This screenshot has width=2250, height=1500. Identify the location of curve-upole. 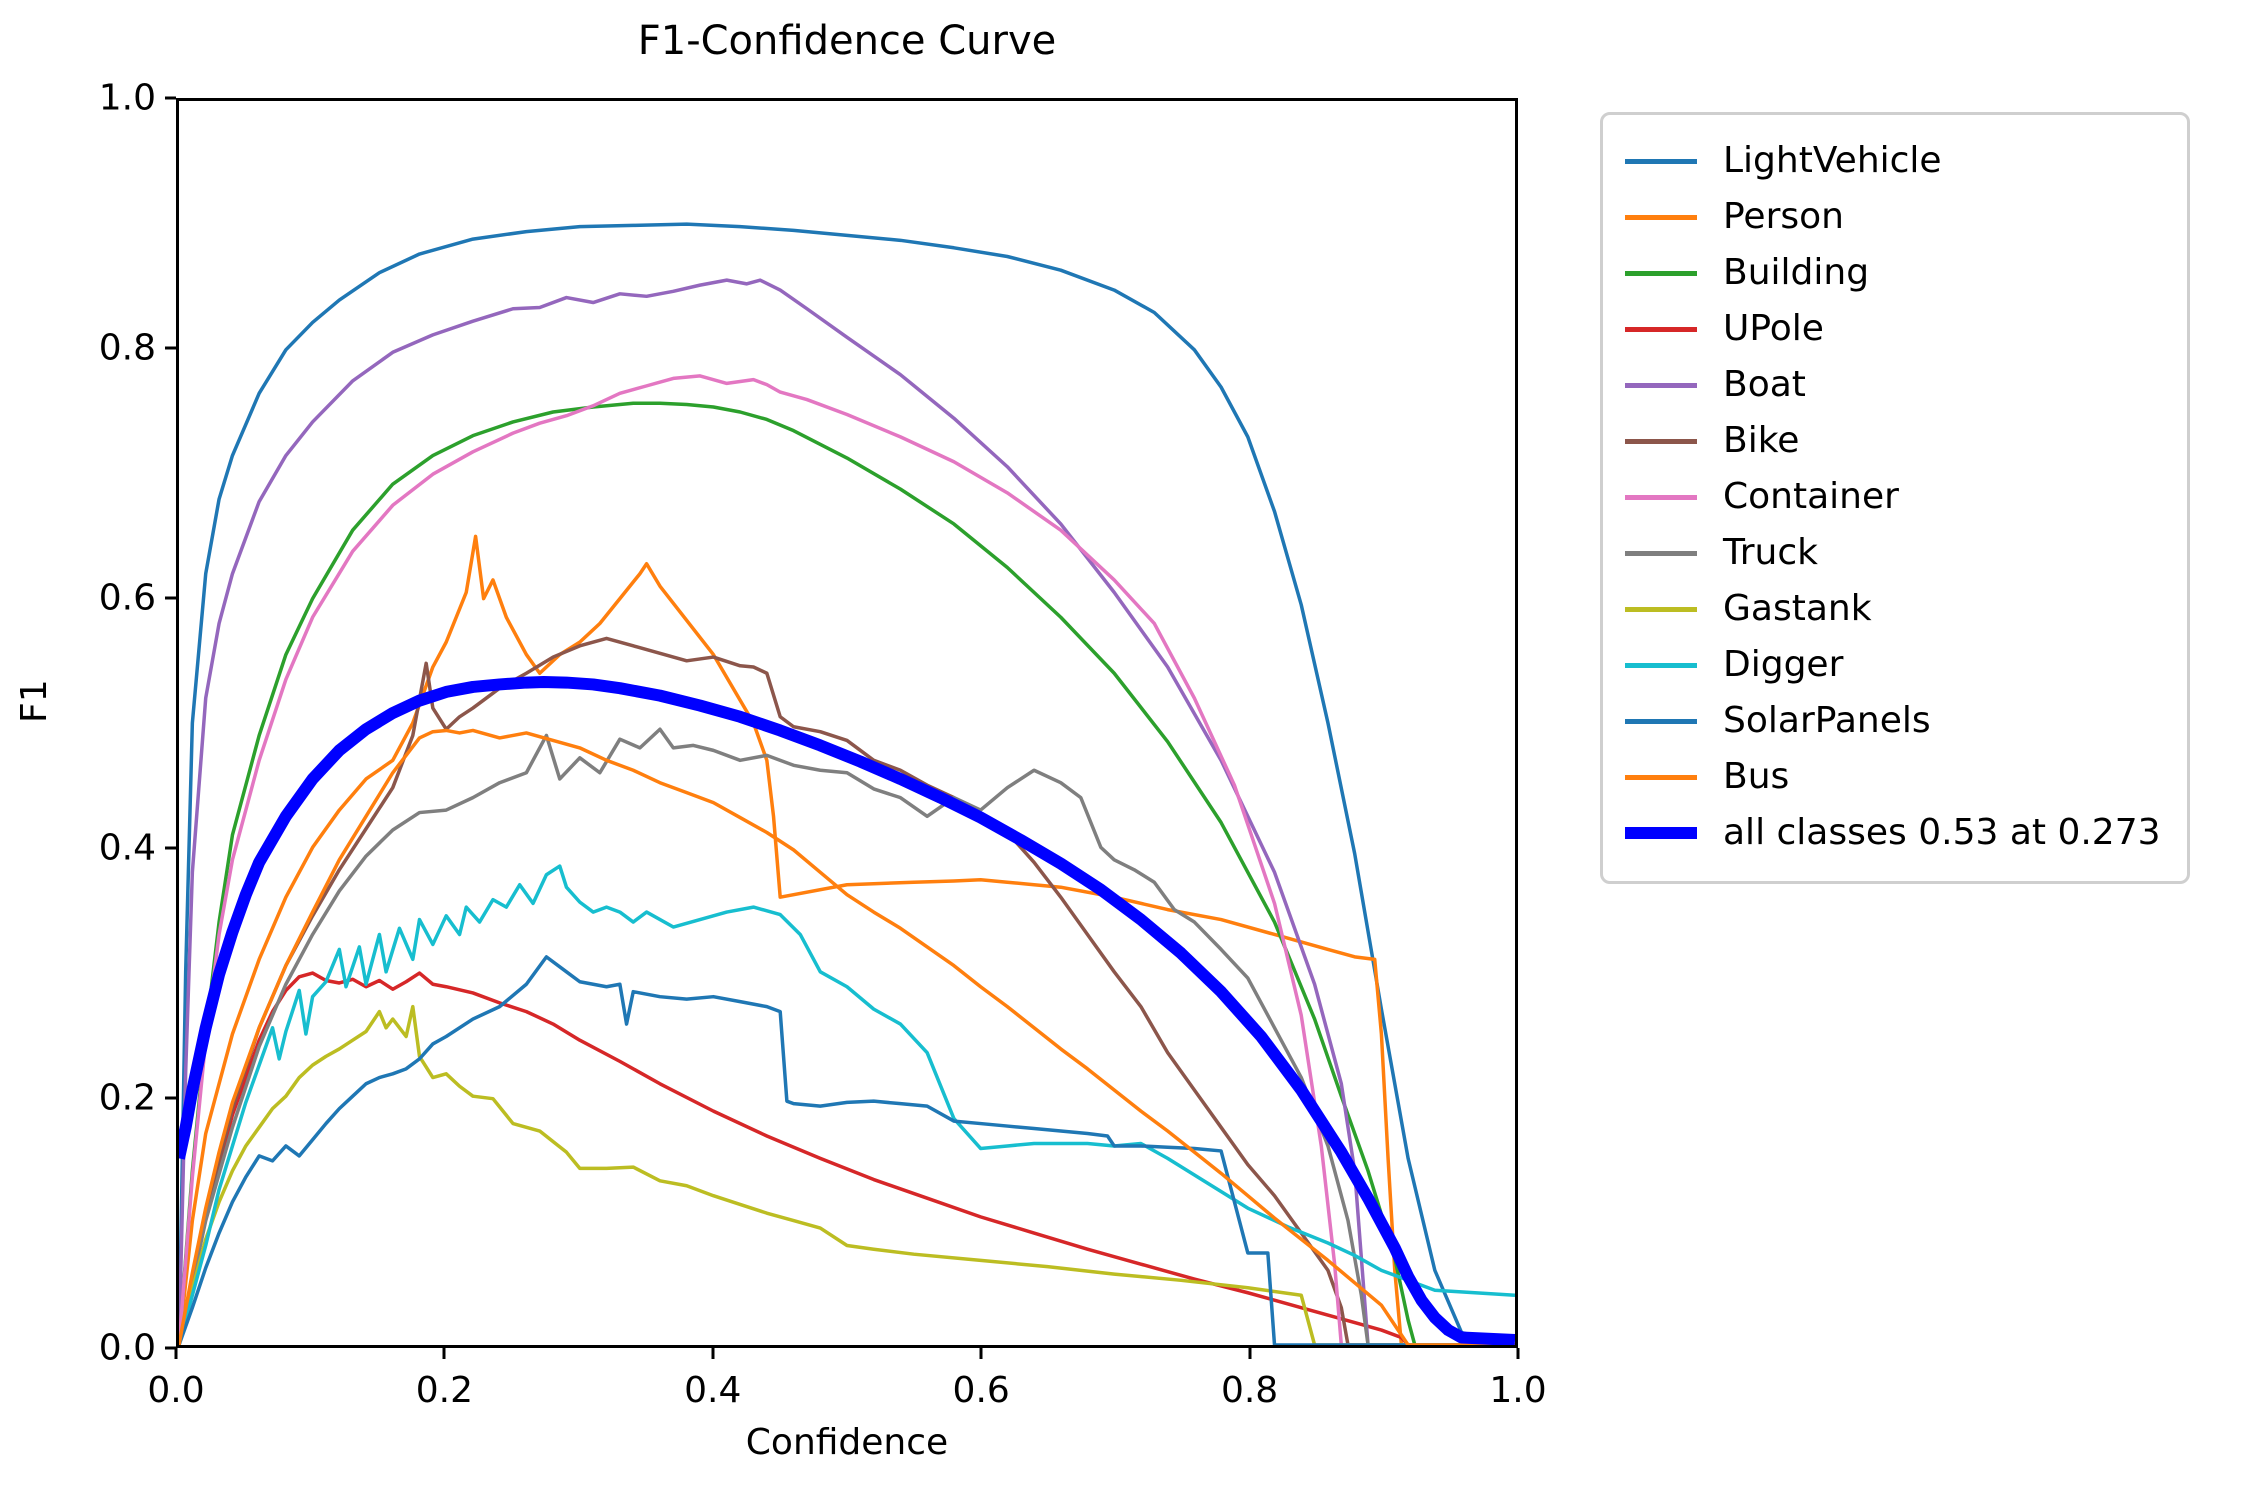
(847, 1159).